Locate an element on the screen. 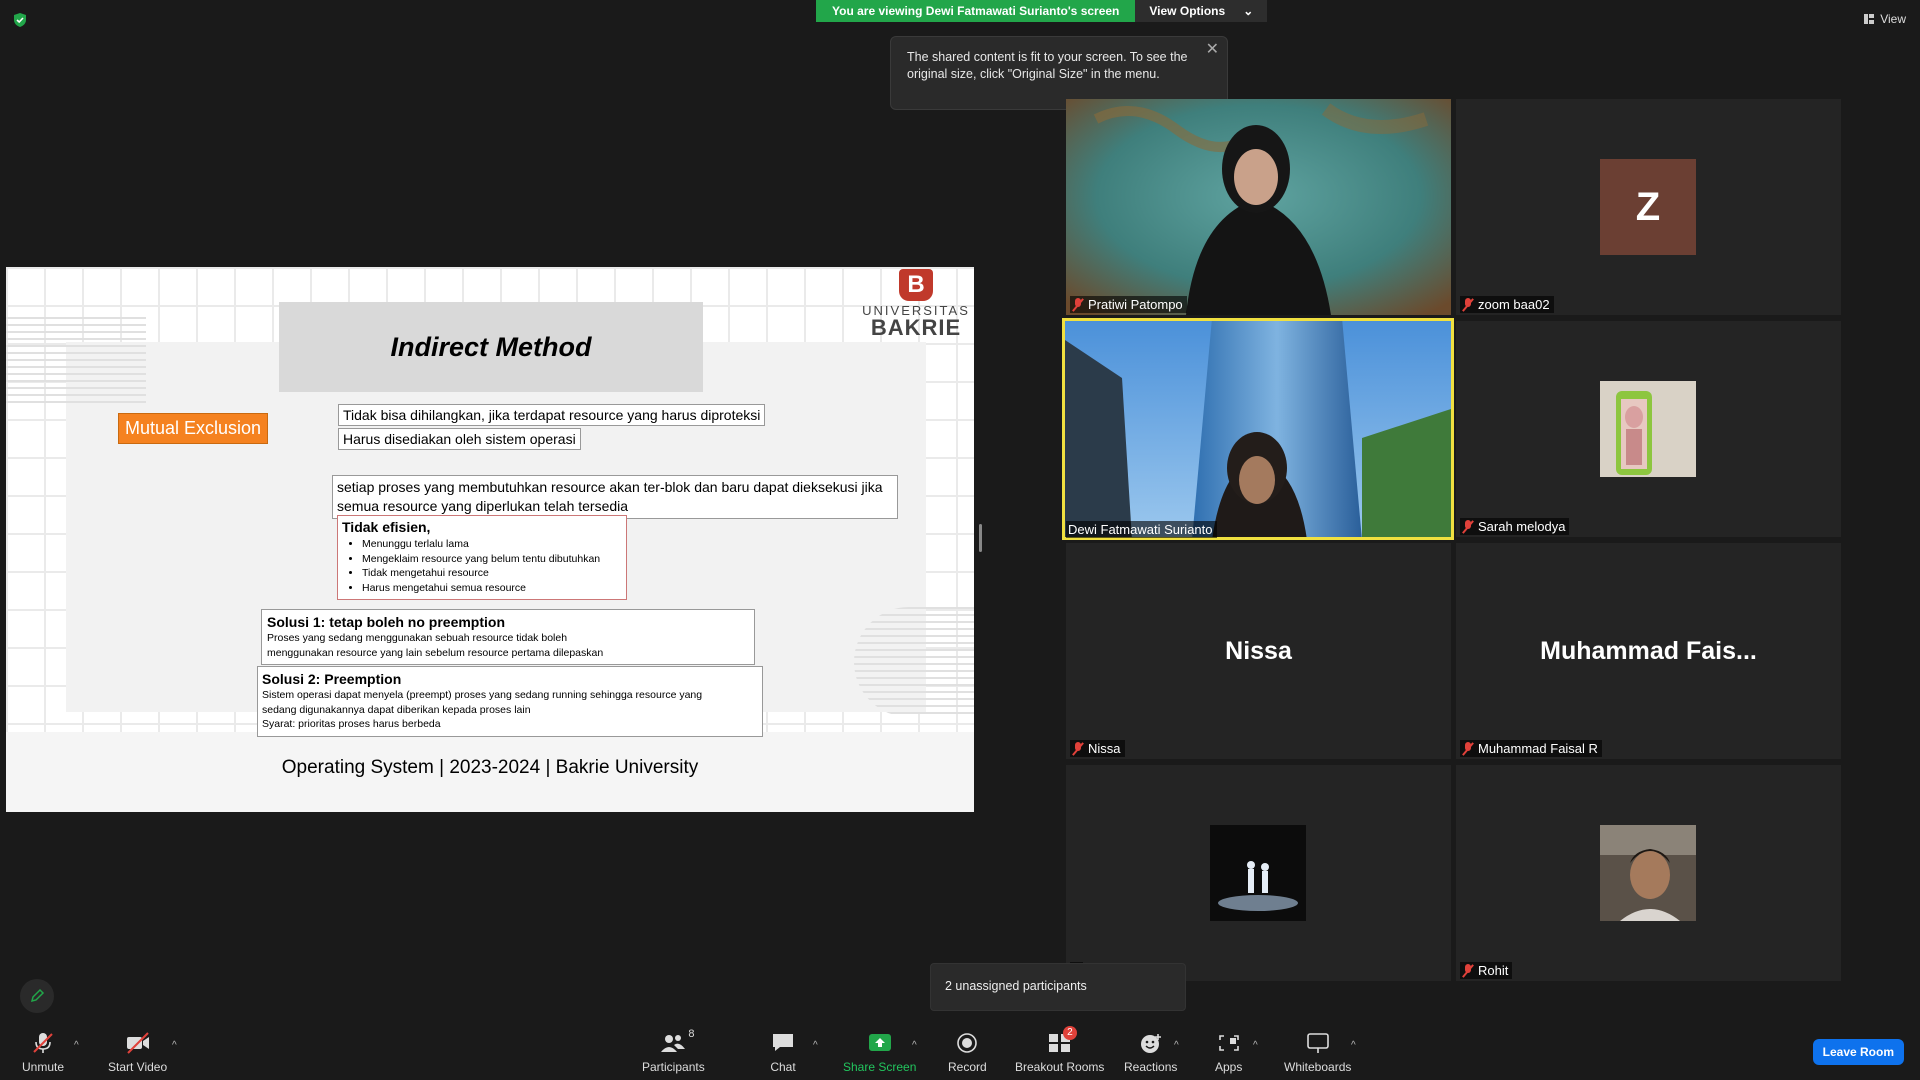  participant-name-tag: Pratiwi Patompo is located at coordinates (1128, 304).